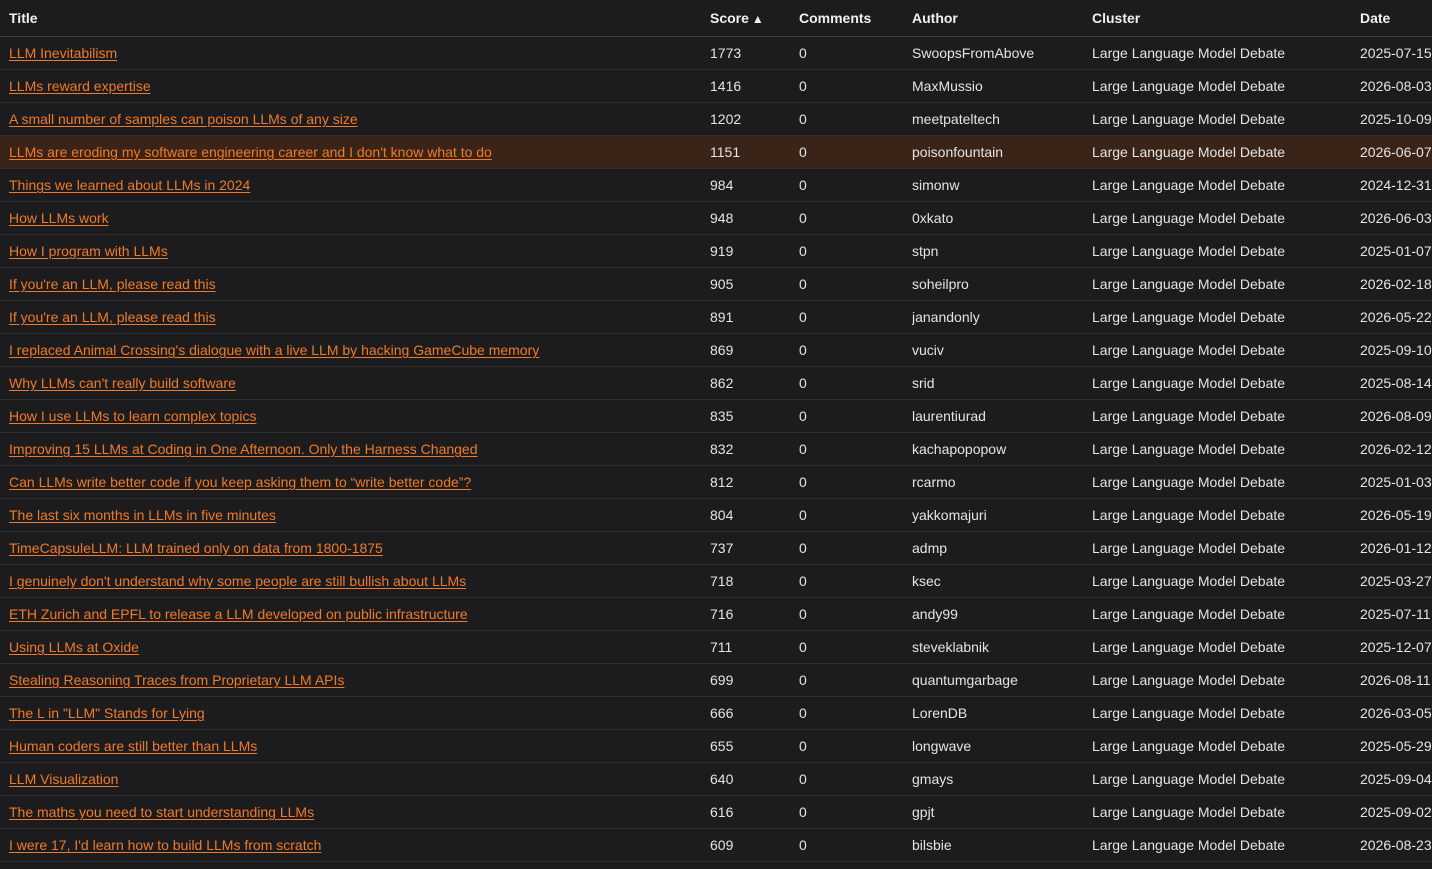 This screenshot has width=1432, height=869. Describe the element at coordinates (722, 713) in the screenshot. I see `score-cell: 666` at that location.